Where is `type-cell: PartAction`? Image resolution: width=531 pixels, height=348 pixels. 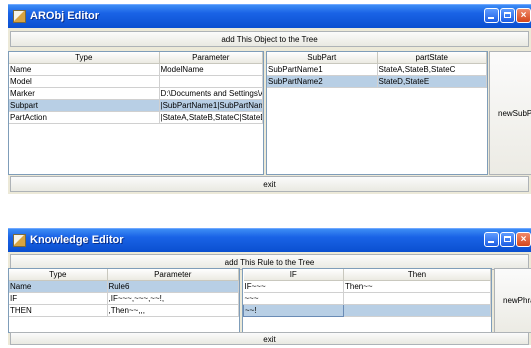 type-cell: PartAction is located at coordinates (84, 117).